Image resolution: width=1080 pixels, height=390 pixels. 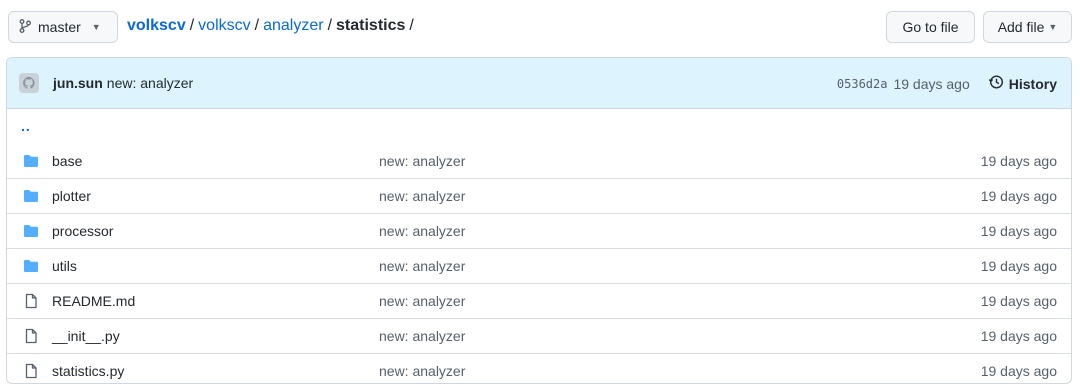 I want to click on history-icon, so click(x=996, y=83).